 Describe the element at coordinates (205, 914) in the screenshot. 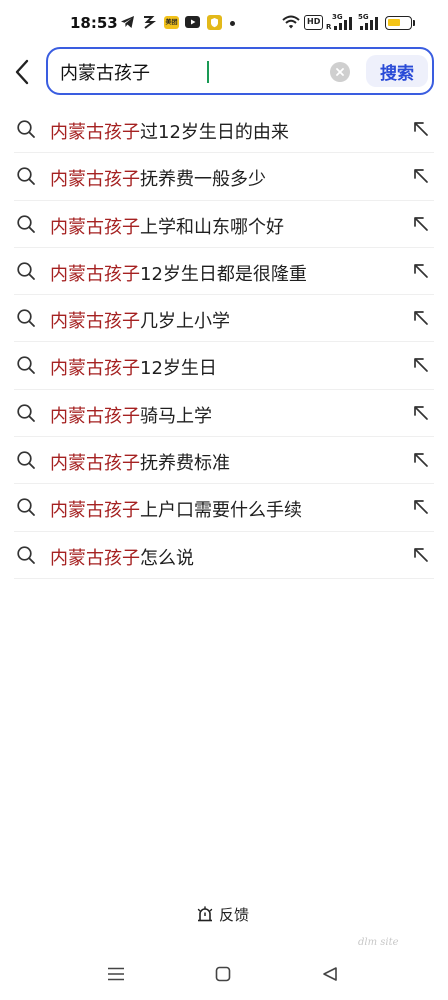

I see `feedback-icon` at that location.